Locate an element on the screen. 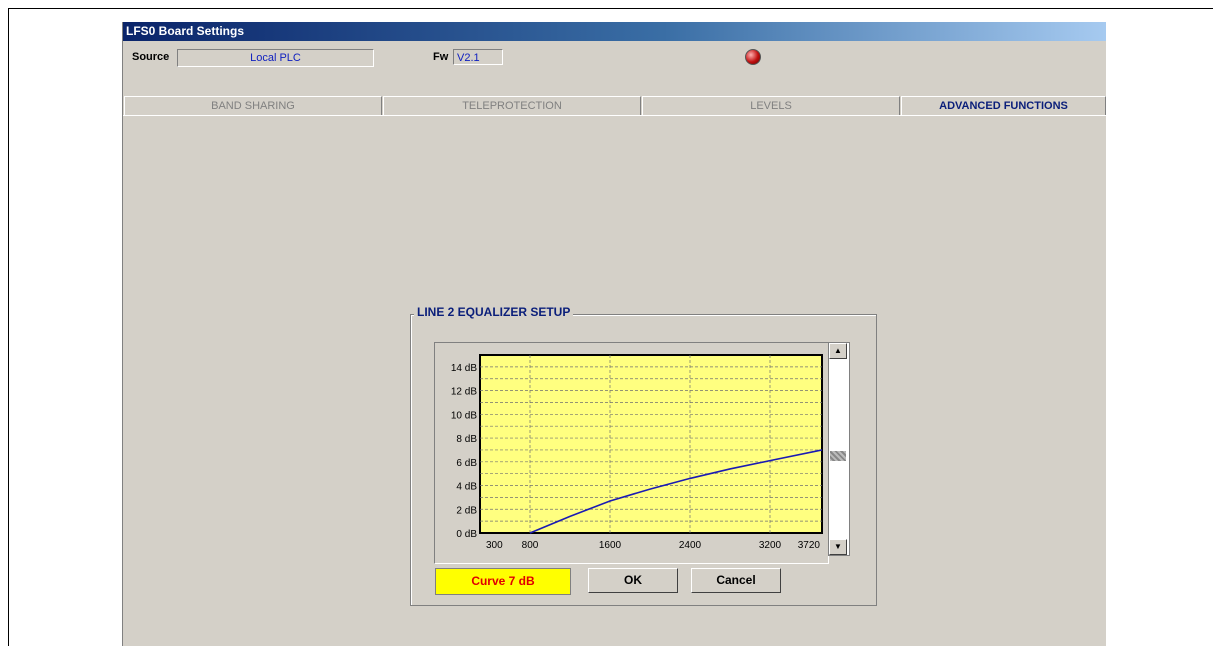 The width and height of the screenshot is (1217, 646). x-tick-label: 2400 is located at coordinates (690, 545).